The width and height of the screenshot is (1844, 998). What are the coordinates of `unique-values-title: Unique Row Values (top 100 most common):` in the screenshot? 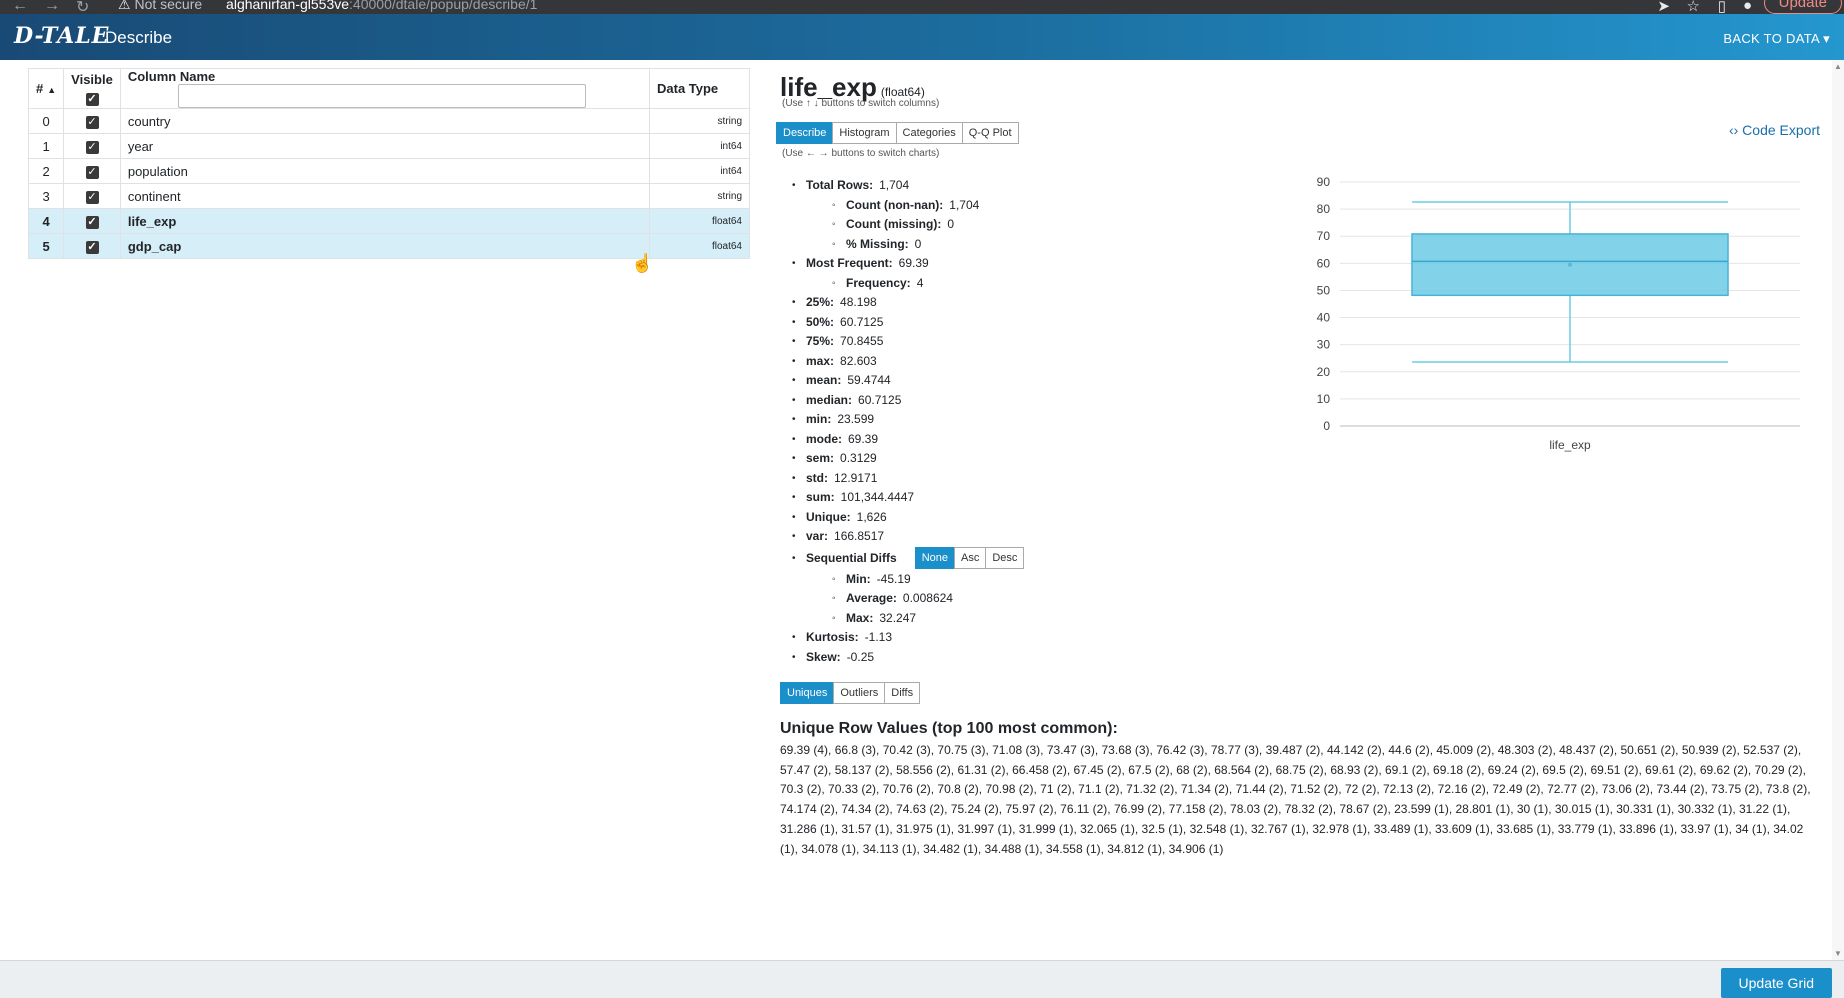 It's located at (949, 728).